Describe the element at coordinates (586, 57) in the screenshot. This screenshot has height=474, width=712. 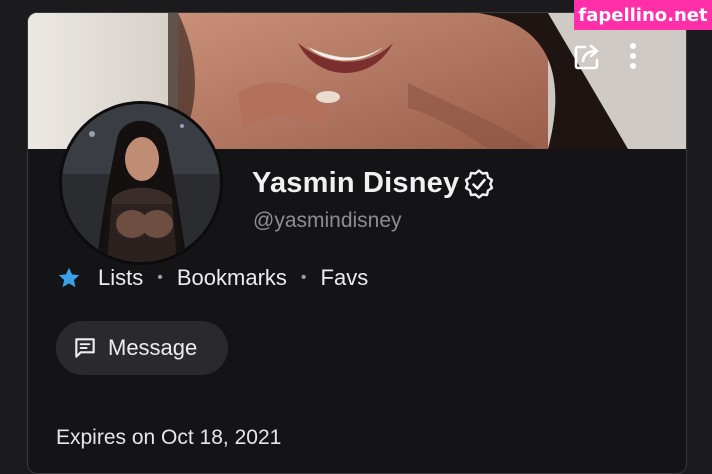
I see `share-icon` at that location.